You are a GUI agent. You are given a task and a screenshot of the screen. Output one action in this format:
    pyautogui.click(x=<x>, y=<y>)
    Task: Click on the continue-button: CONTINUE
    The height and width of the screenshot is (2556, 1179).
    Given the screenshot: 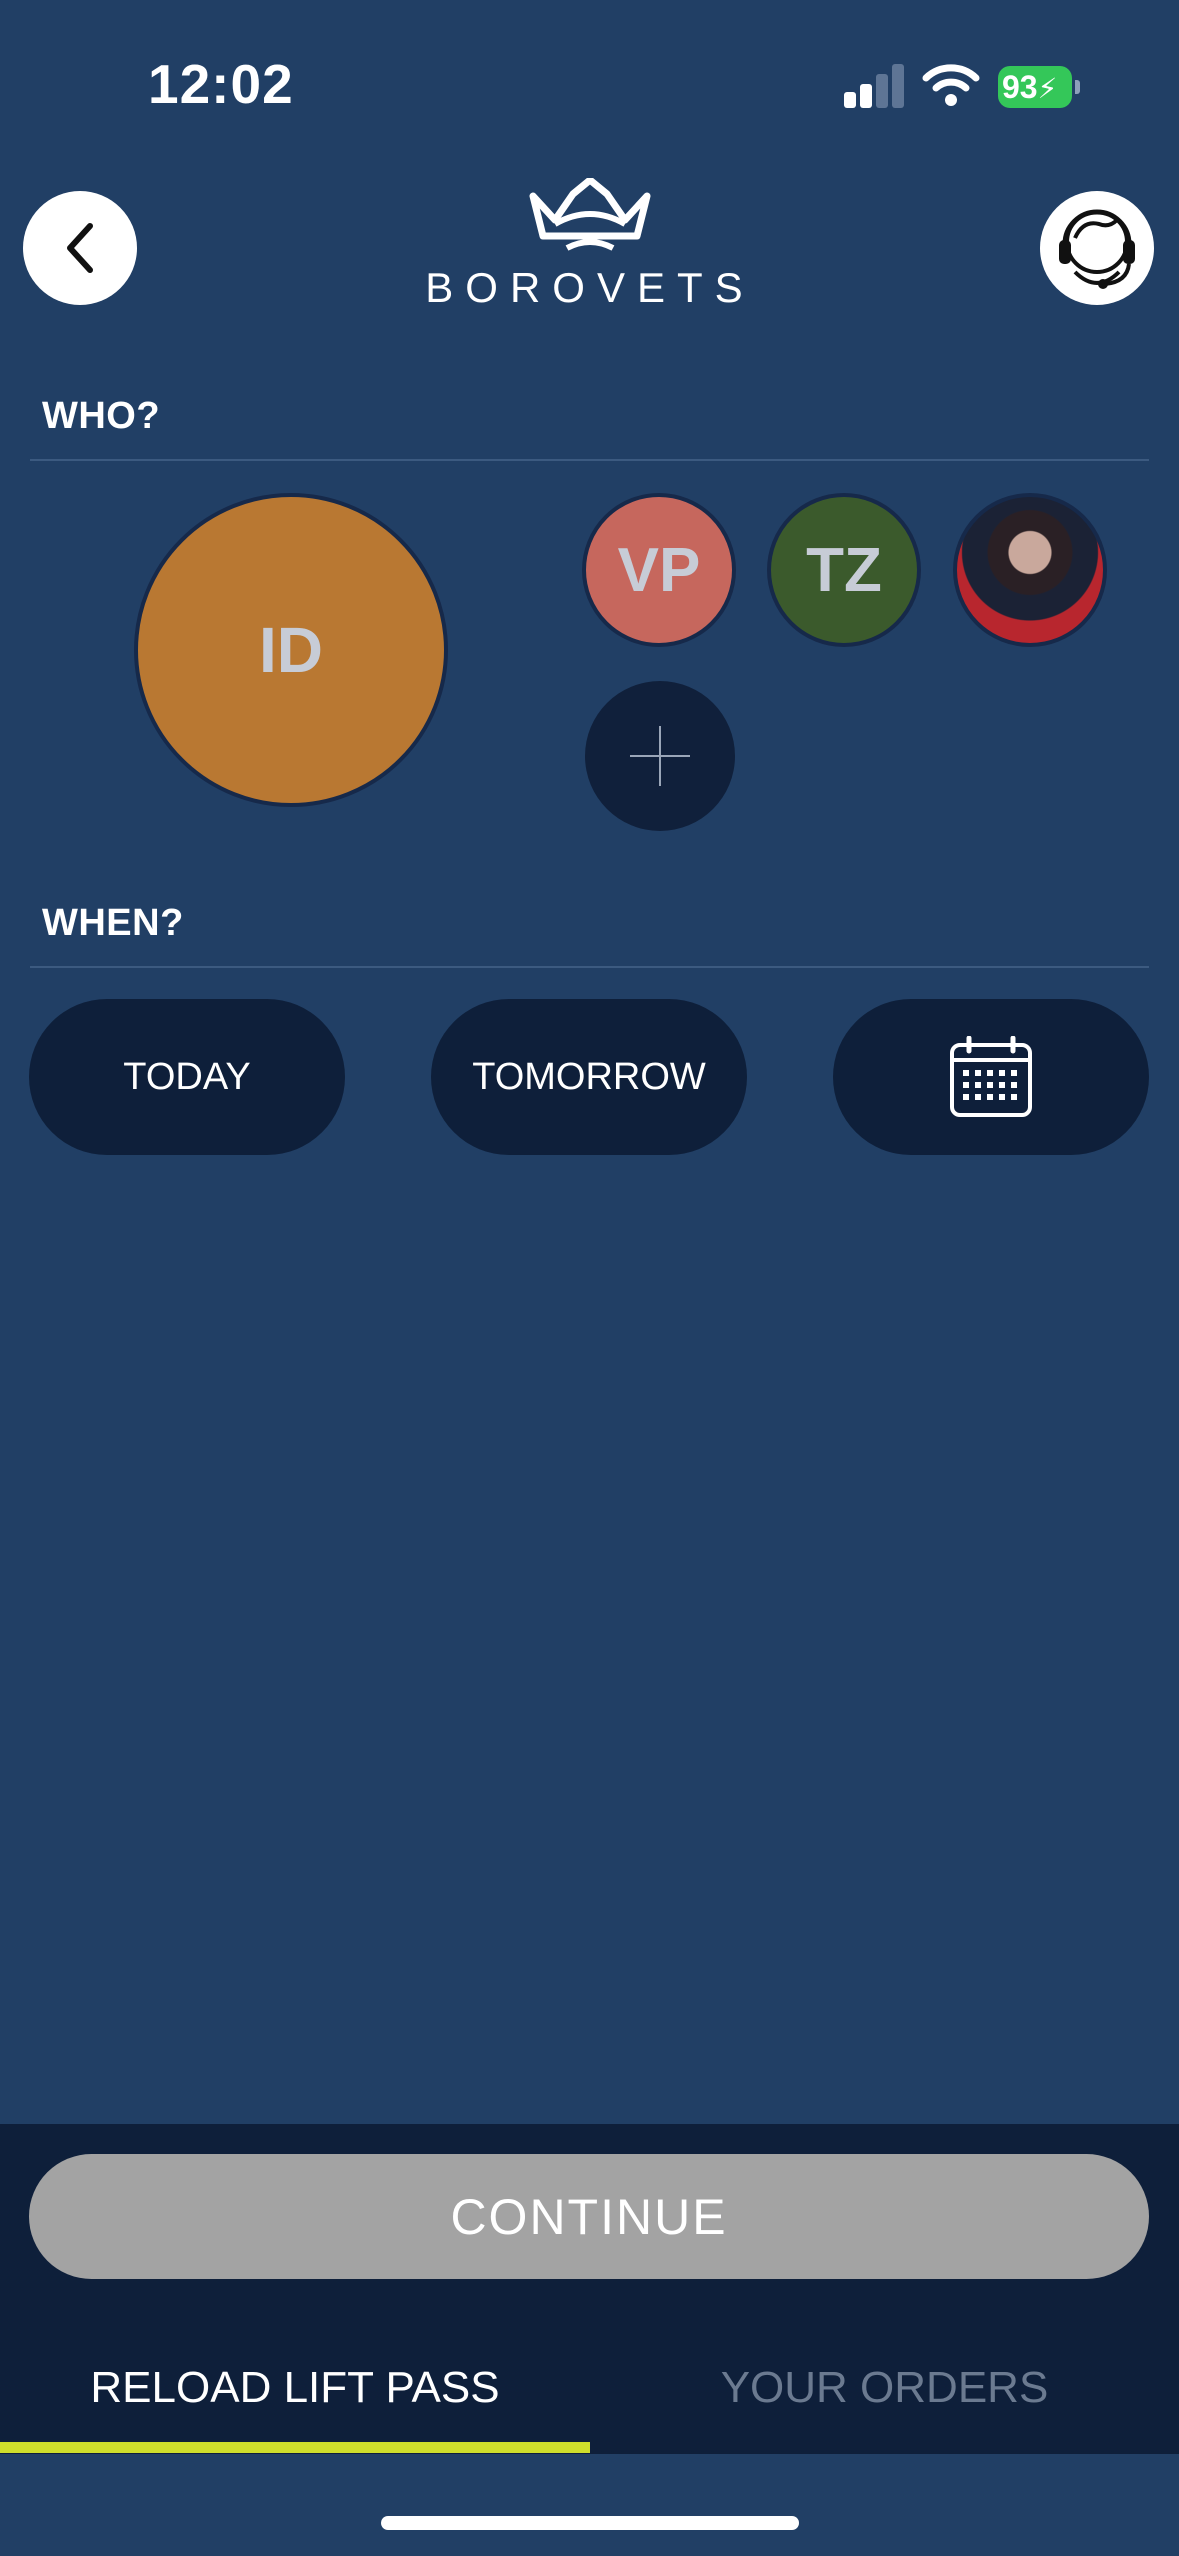 What is the action you would take?
    pyautogui.click(x=589, y=2216)
    